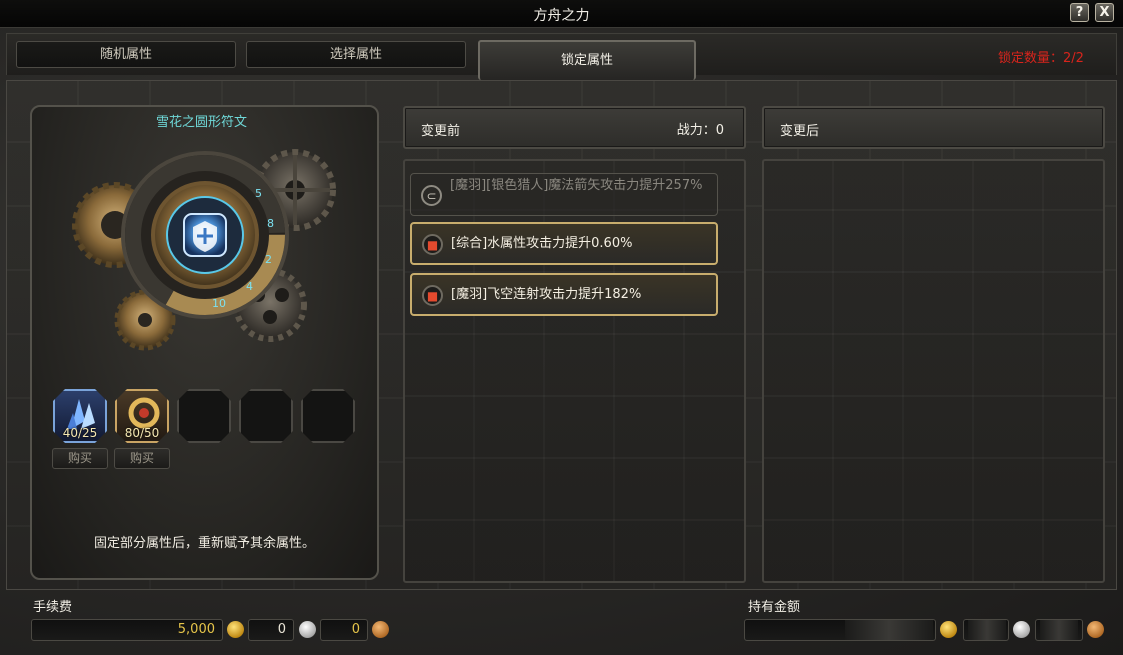  I want to click on svg-text: 4, so click(249, 286).